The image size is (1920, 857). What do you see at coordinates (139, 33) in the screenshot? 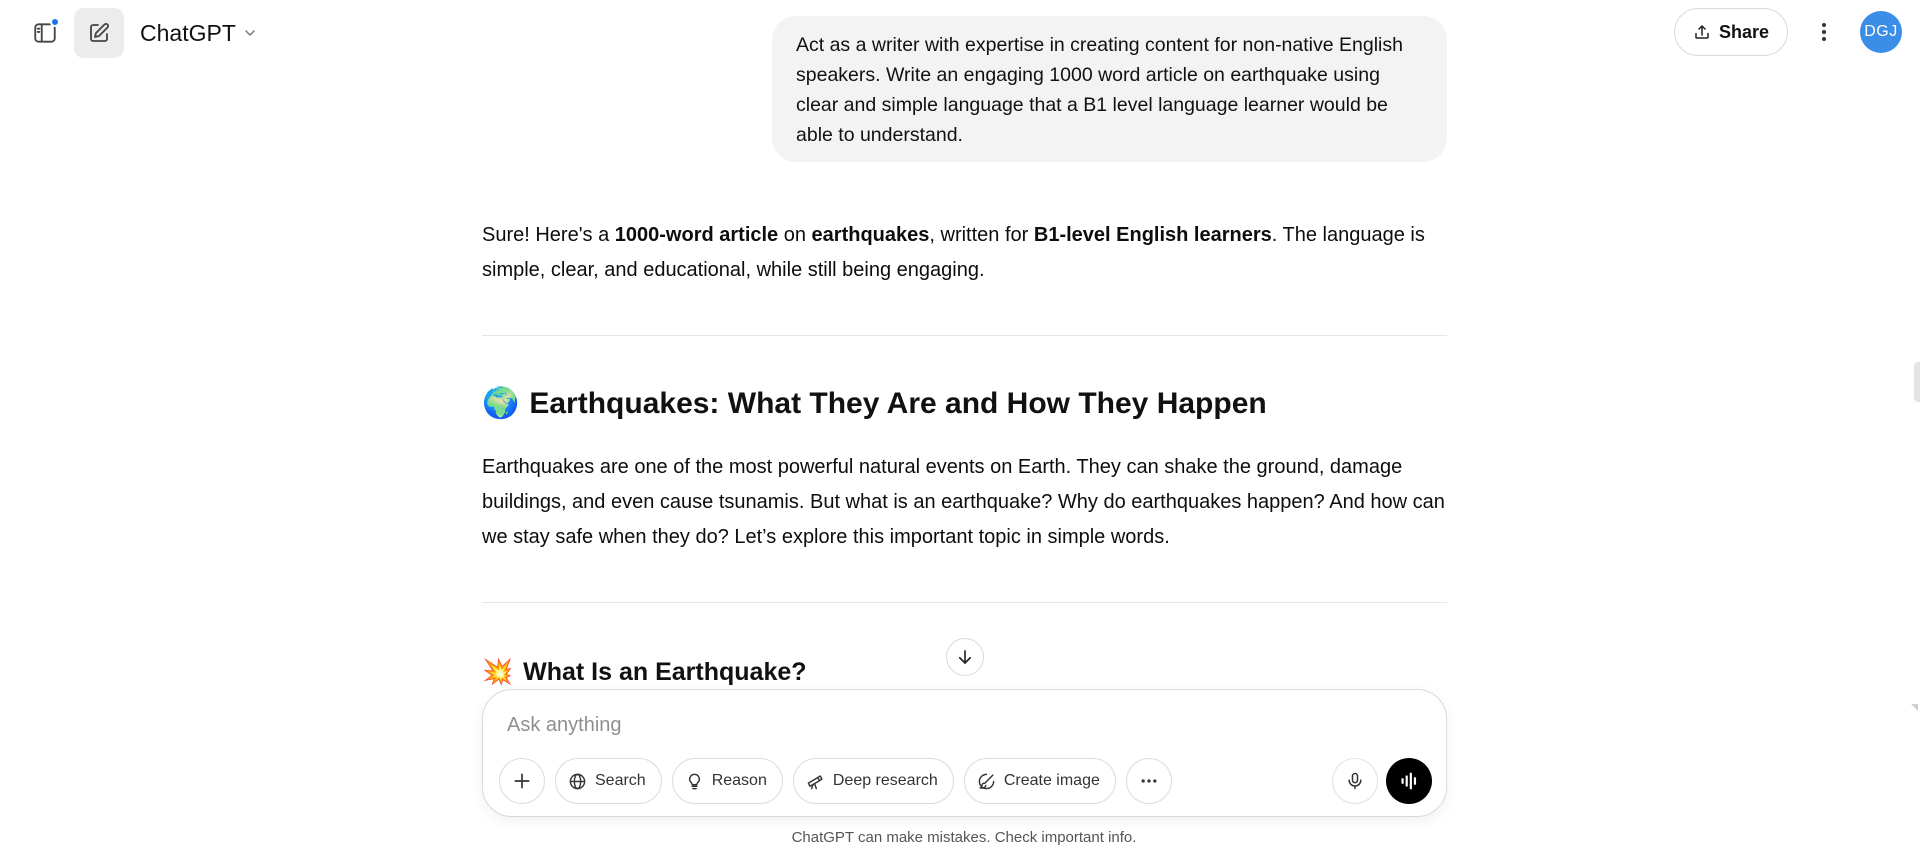
I see `header-left: ChatGPT` at bounding box center [139, 33].